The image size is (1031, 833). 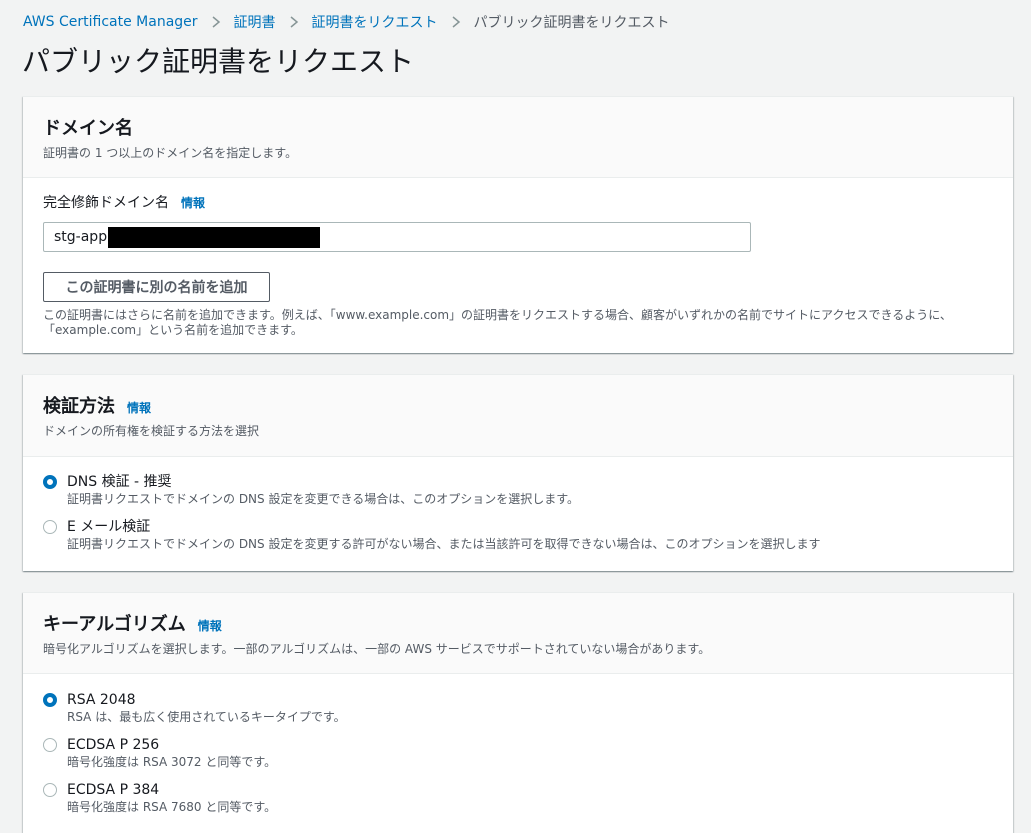 What do you see at coordinates (101, 700) in the screenshot?
I see `radio-label-rsa-2048: RSA 2048` at bounding box center [101, 700].